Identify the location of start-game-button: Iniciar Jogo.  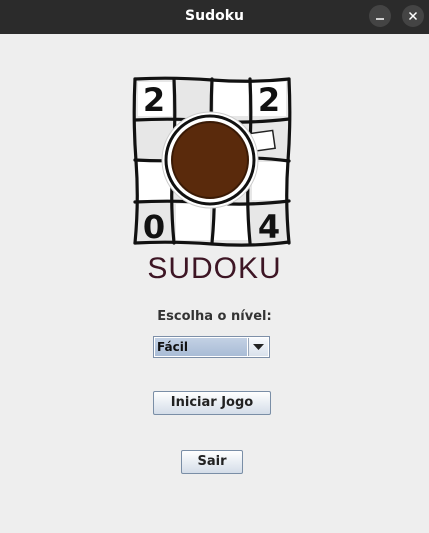
(212, 403).